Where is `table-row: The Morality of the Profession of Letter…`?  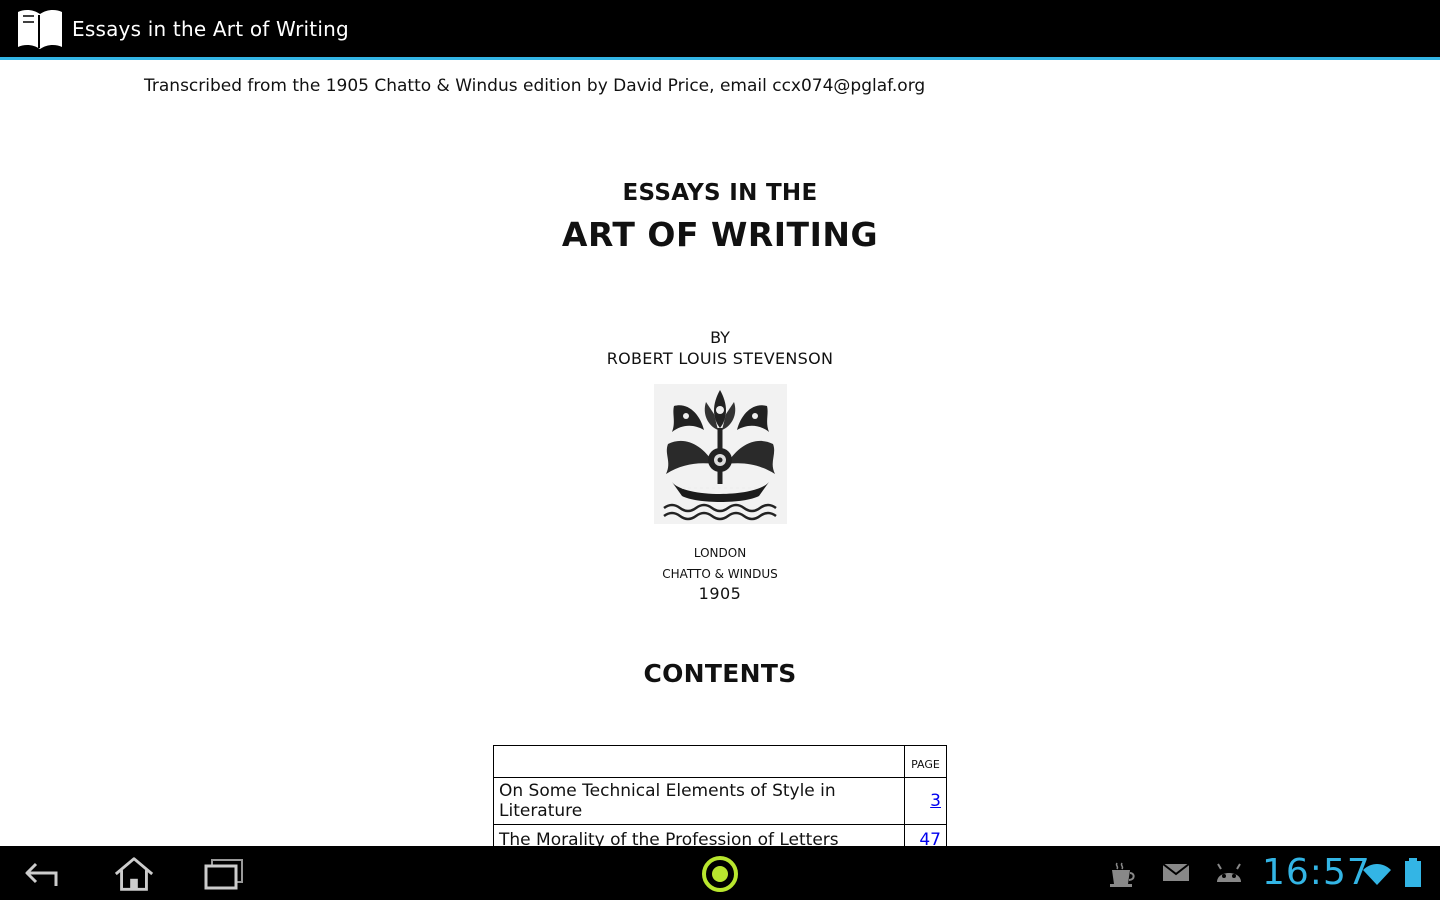
table-row: The Morality of the Profession of Letter… is located at coordinates (720, 835).